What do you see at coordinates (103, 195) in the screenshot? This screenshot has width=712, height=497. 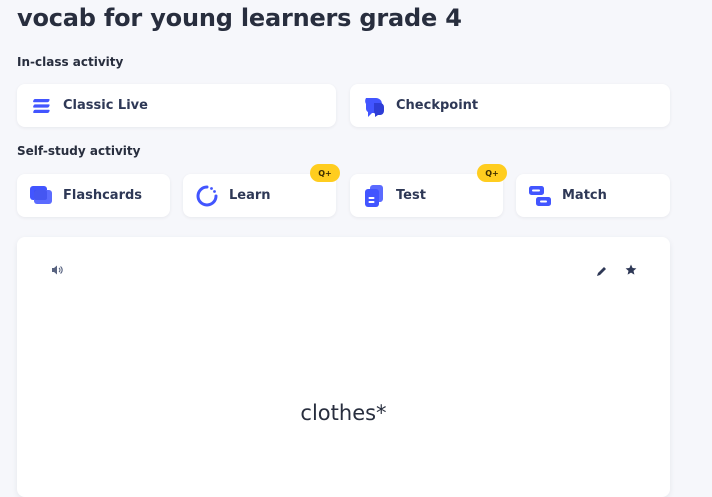 I see `flashcards-label: Flashcards` at bounding box center [103, 195].